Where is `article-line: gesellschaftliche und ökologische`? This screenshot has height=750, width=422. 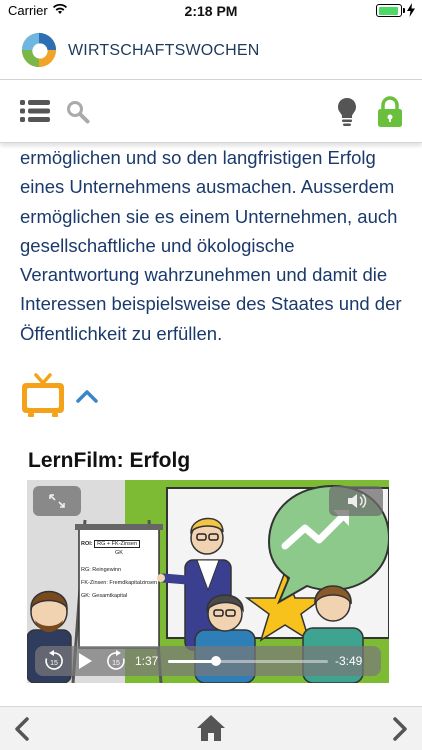
article-line: gesellschaftliche und ökologische is located at coordinates (157, 245).